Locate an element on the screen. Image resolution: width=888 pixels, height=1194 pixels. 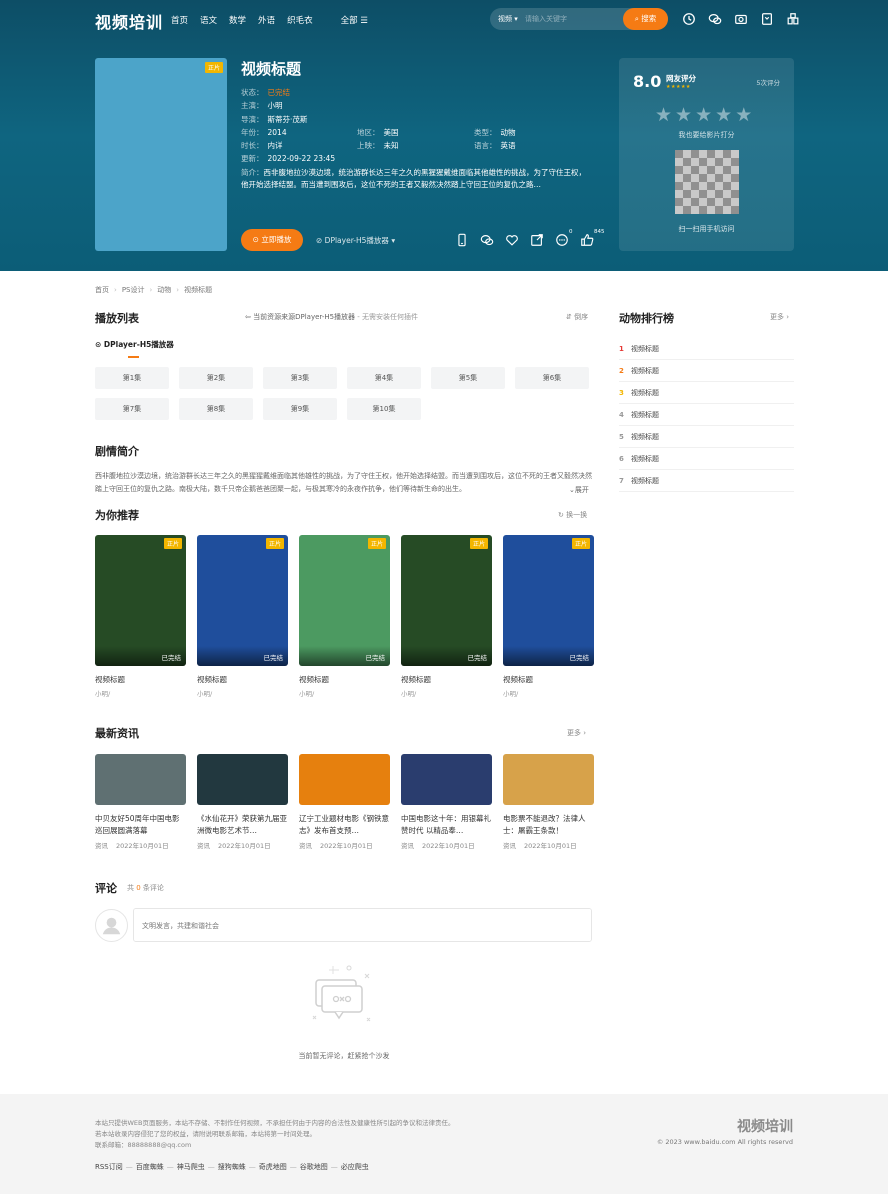
news-card: 中国电影这十年：用银幕礼赞时代 以精品奉… 资讯 2022年10月01日 is located at coordinates (446, 802).